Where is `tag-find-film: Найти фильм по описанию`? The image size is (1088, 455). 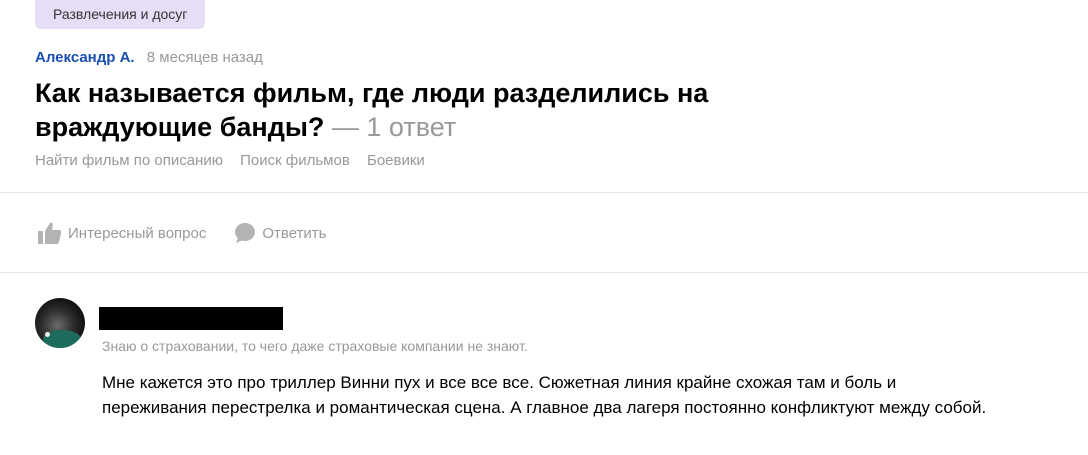
tag-find-film: Найти фильм по описанию is located at coordinates (129, 160).